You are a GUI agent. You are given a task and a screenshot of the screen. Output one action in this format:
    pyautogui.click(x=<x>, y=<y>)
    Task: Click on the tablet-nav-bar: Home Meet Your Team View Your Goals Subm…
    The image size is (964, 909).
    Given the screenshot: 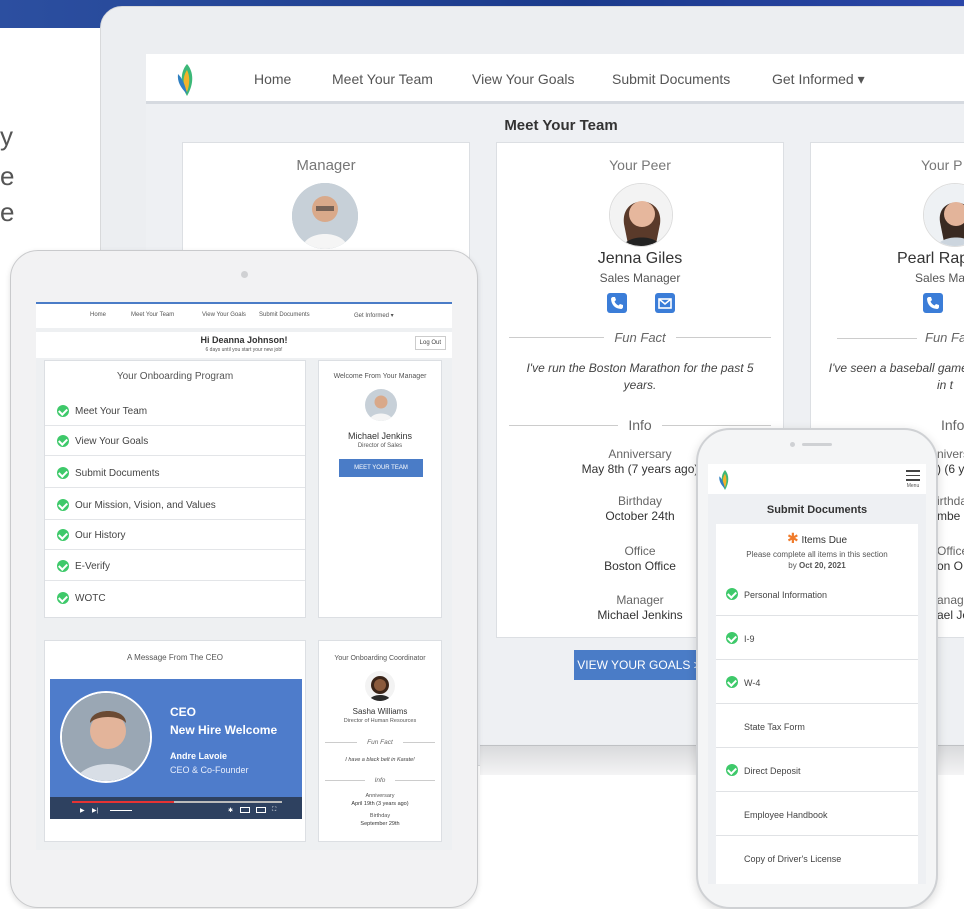 What is the action you would take?
    pyautogui.click(x=244, y=315)
    